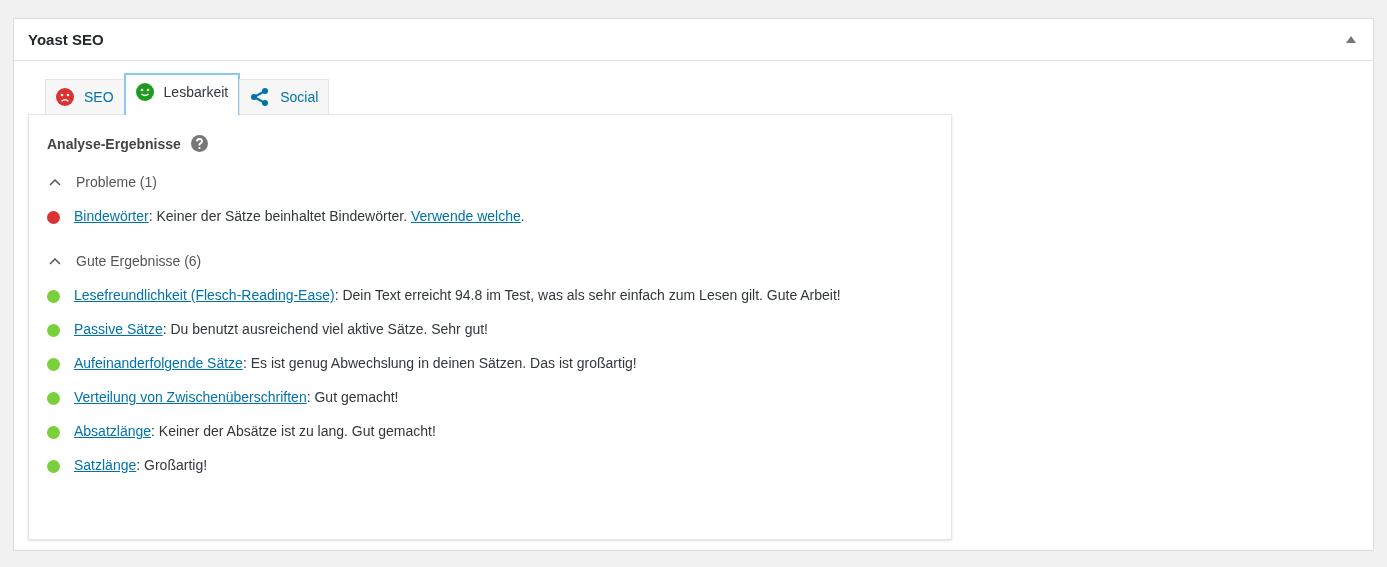 This screenshot has width=1387, height=567. Describe the element at coordinates (284, 96) in the screenshot. I see `tab: Social` at that location.